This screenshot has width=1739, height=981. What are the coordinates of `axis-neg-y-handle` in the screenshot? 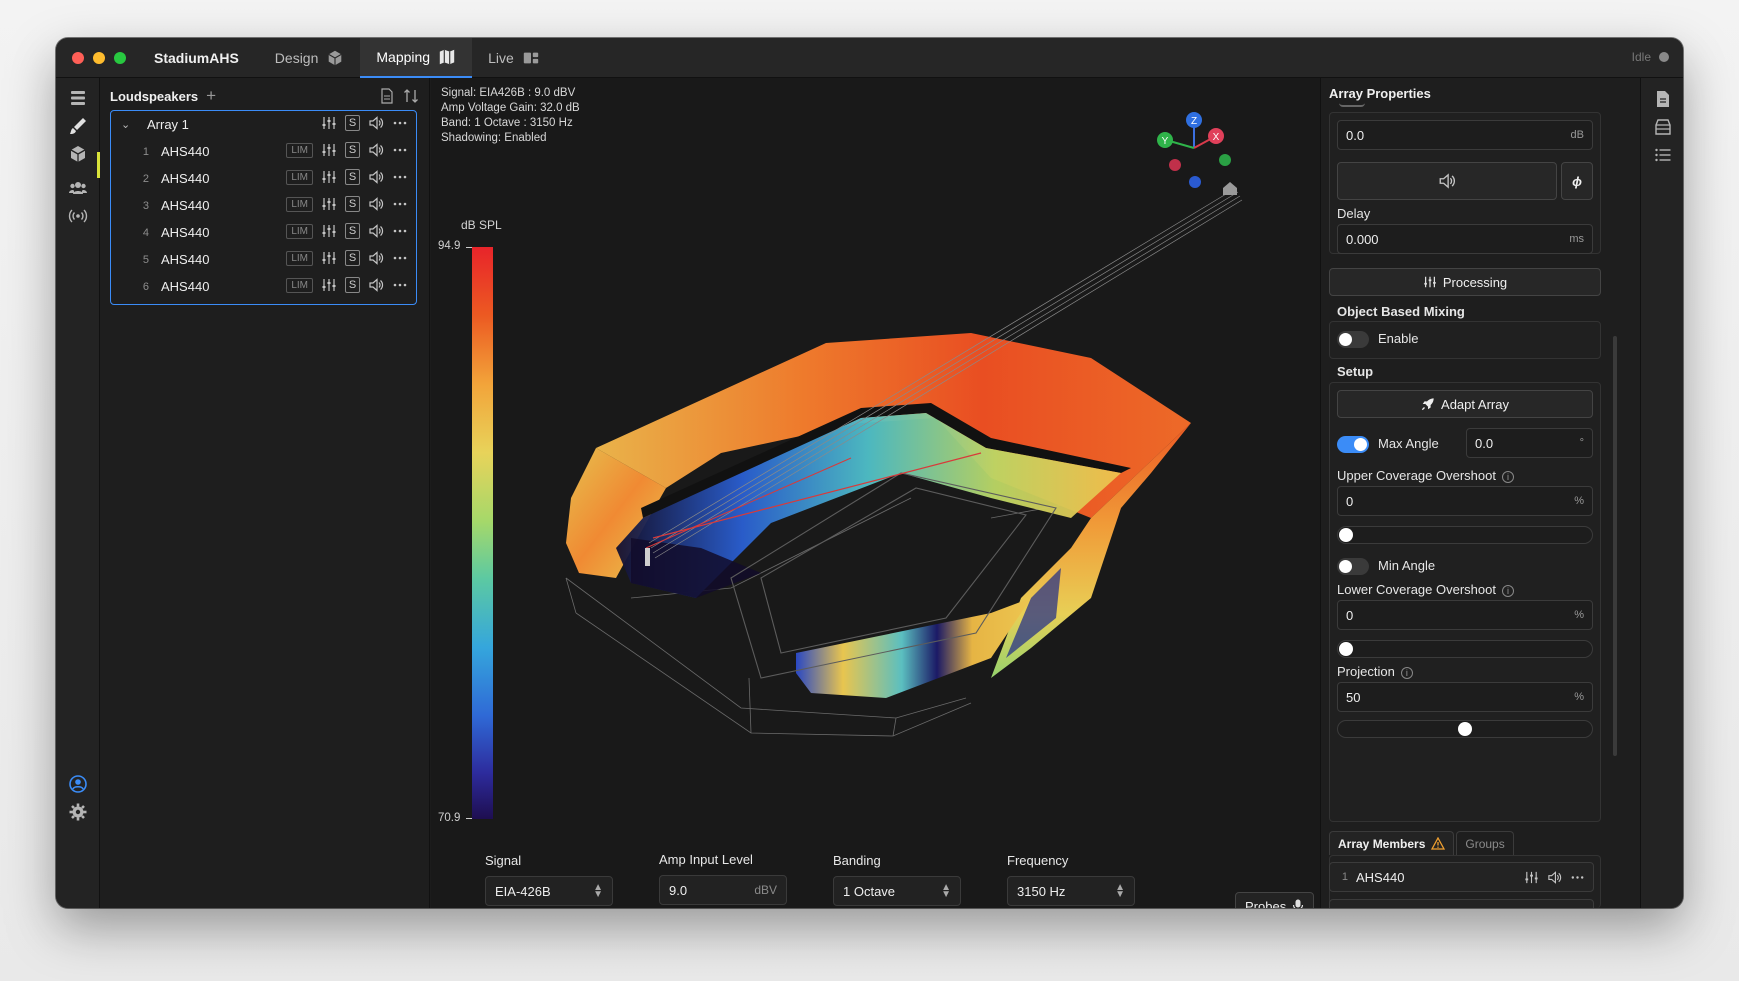 It's located at (1225, 160).